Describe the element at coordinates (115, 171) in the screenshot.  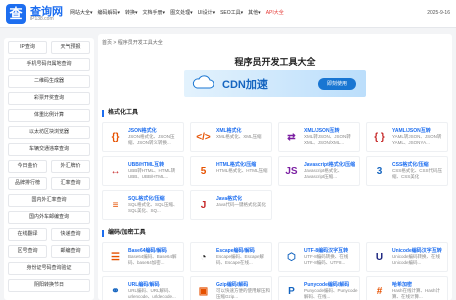
I see `ubb-html-icon: ↔` at that location.